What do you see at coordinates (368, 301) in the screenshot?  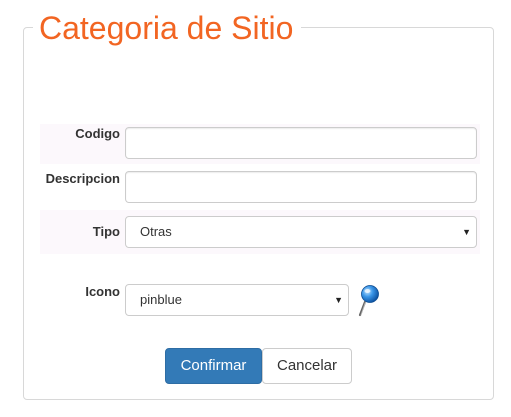 I see `map-pin-blue-icon` at bounding box center [368, 301].